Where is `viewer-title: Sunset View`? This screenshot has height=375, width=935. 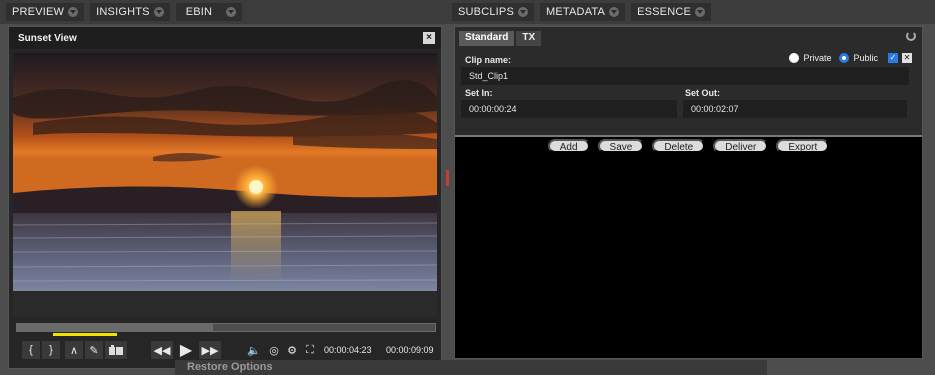
viewer-title: Sunset View is located at coordinates (47, 38).